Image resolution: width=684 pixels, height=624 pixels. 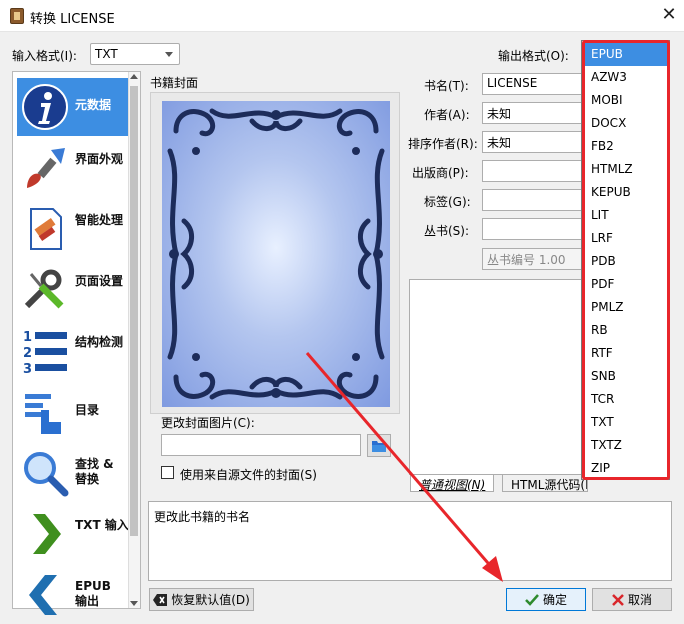 What do you see at coordinates (135, 54) in the screenshot?
I see `input-format-select: TXT` at bounding box center [135, 54].